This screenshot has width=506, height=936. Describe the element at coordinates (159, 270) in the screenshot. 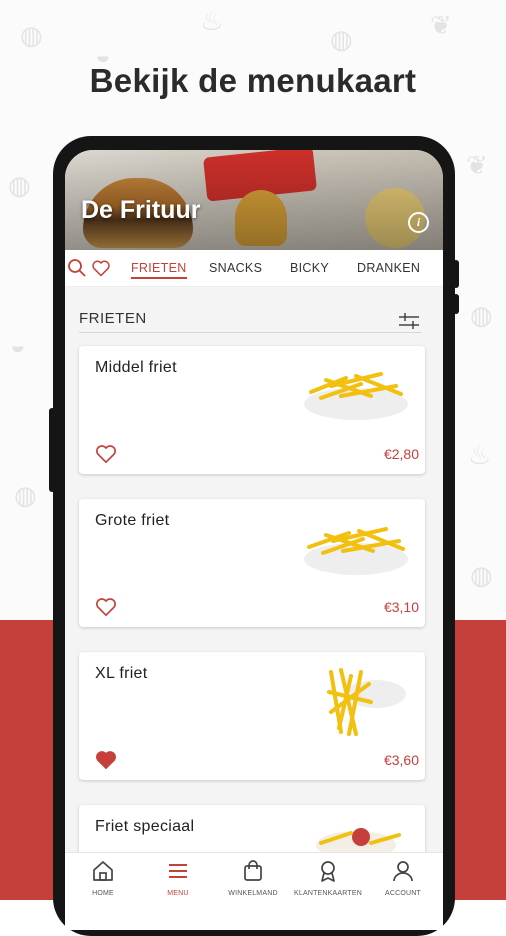

I see `tab-frieten: FRIETEN` at that location.